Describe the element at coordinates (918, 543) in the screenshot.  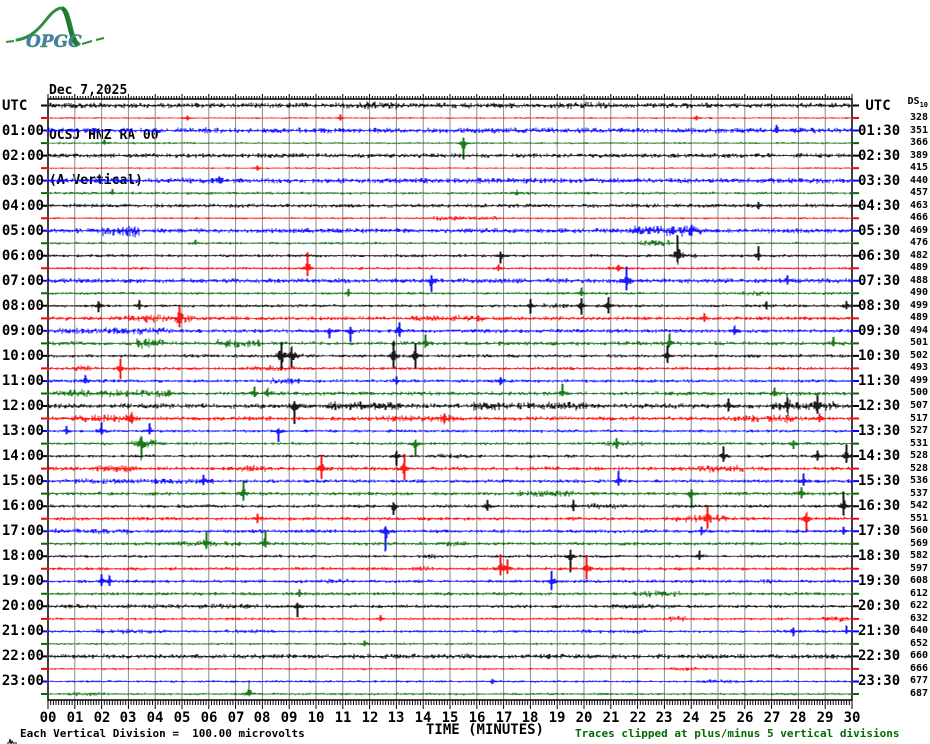
I see `row-value: 569` at that location.